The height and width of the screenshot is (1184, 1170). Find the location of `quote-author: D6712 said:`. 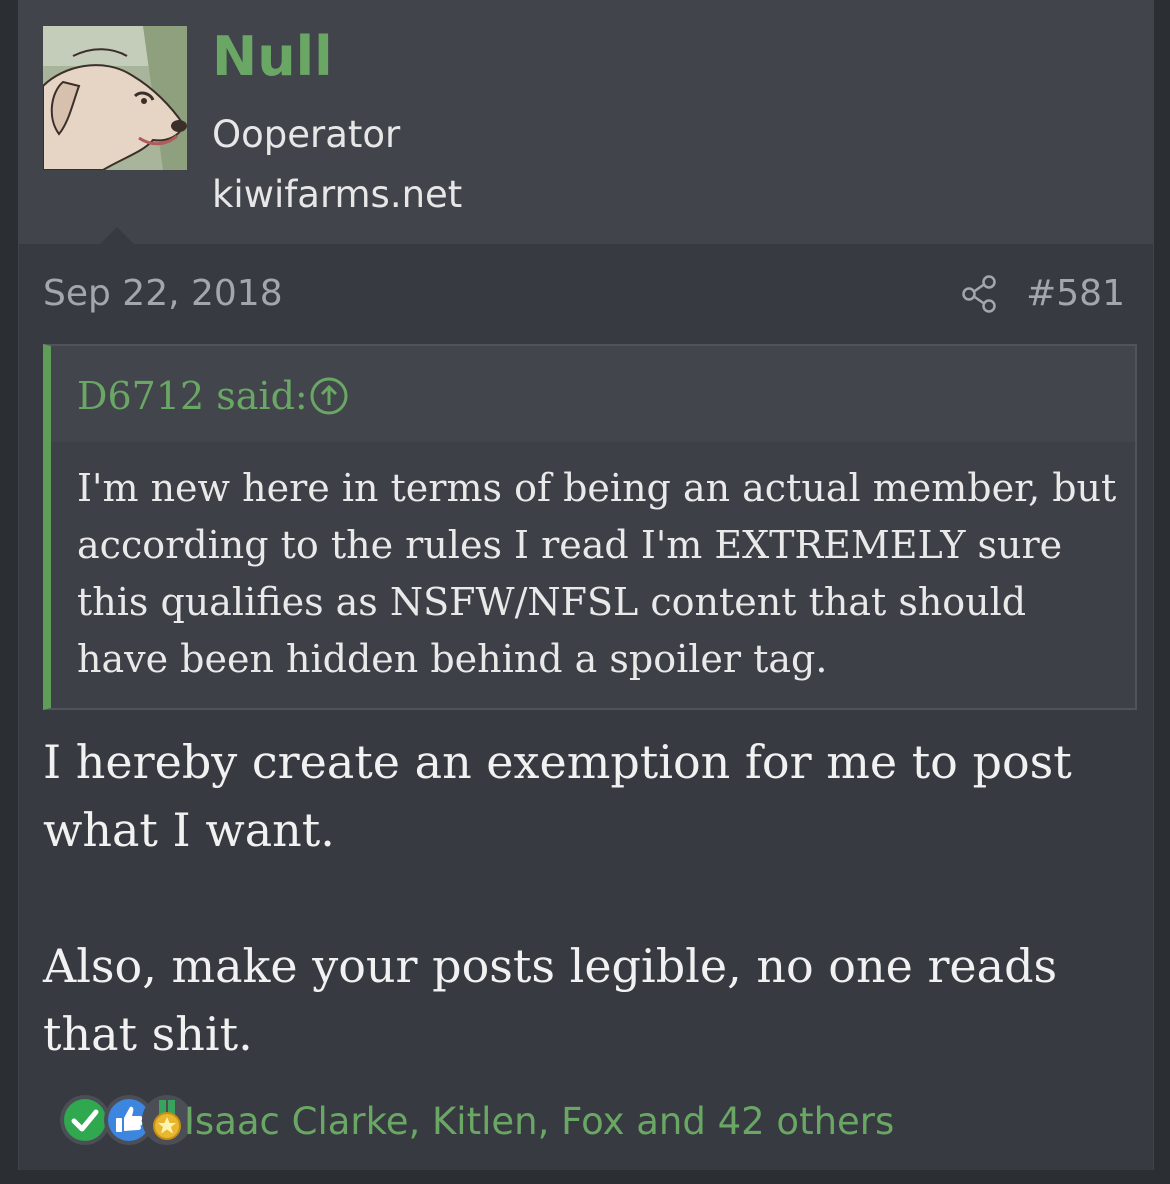

quote-author: D6712 said: is located at coordinates (192, 397).